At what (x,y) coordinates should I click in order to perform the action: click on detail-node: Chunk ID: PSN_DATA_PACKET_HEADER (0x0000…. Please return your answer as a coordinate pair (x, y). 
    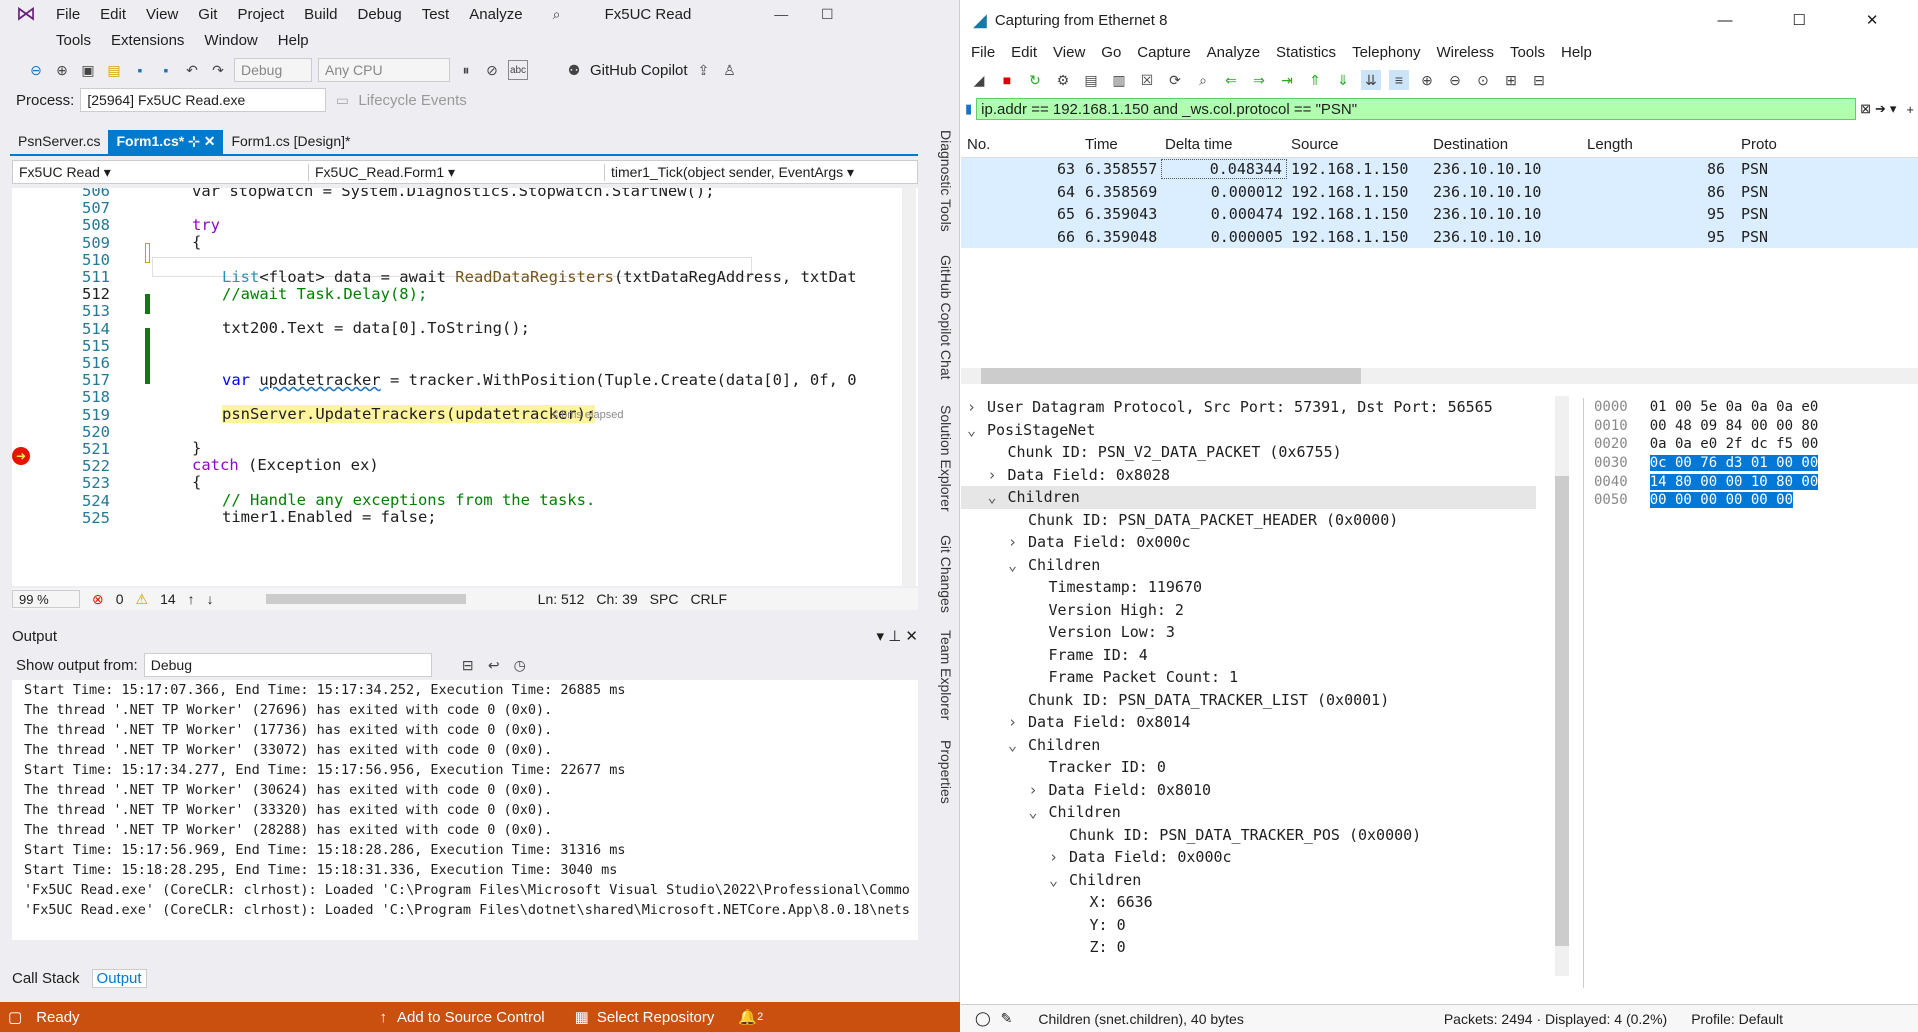
    Looking at the image, I should click on (1248, 520).